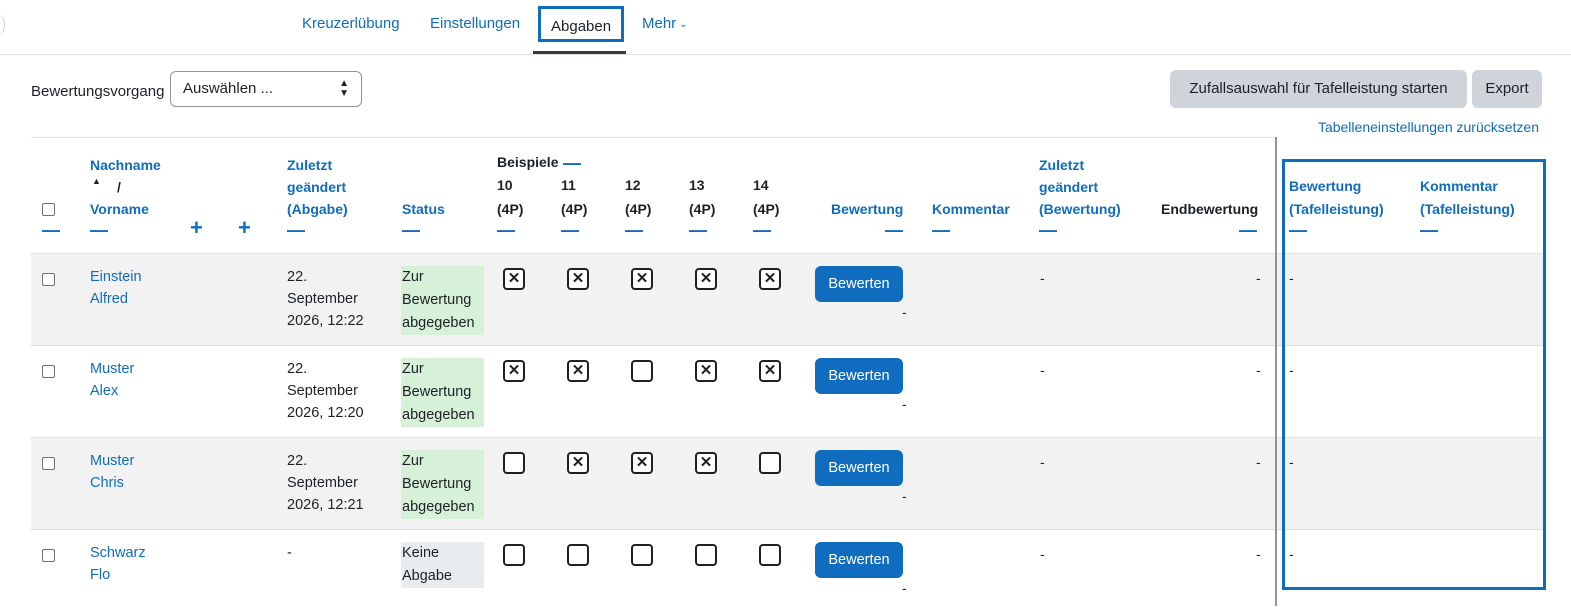 This screenshot has width=1571, height=607. Describe the element at coordinates (296, 230) in the screenshot. I see `collapse-modified-column: —` at that location.